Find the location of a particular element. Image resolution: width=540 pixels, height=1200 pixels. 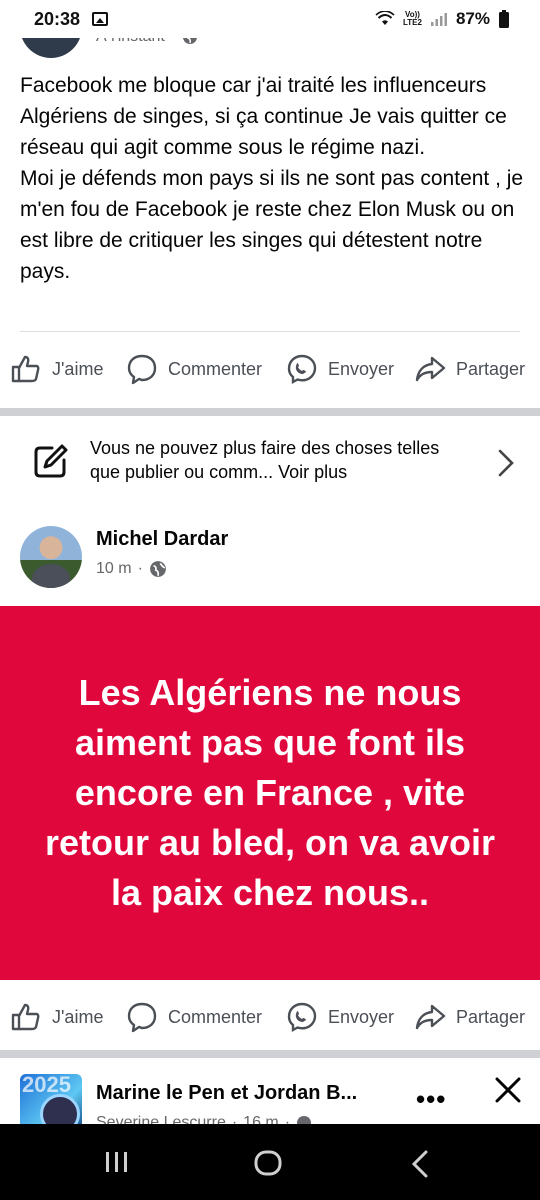

status-left: 20:38 is located at coordinates (71, 19).